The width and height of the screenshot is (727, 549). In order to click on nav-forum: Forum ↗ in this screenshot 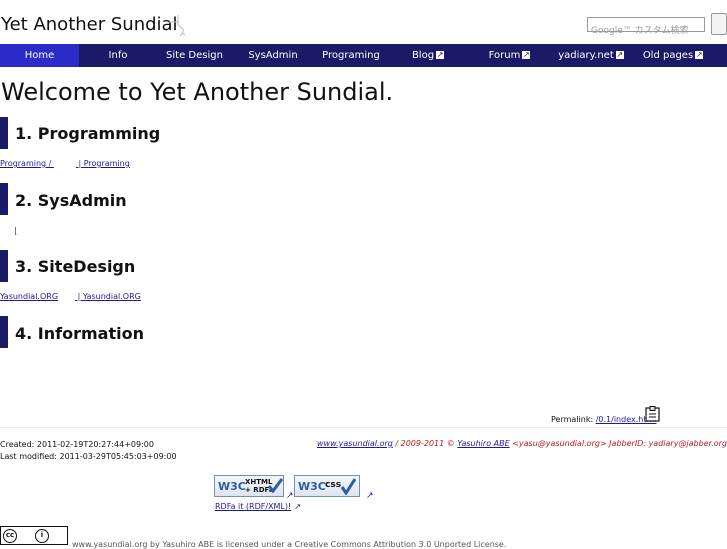, I will do `click(509, 55)`.